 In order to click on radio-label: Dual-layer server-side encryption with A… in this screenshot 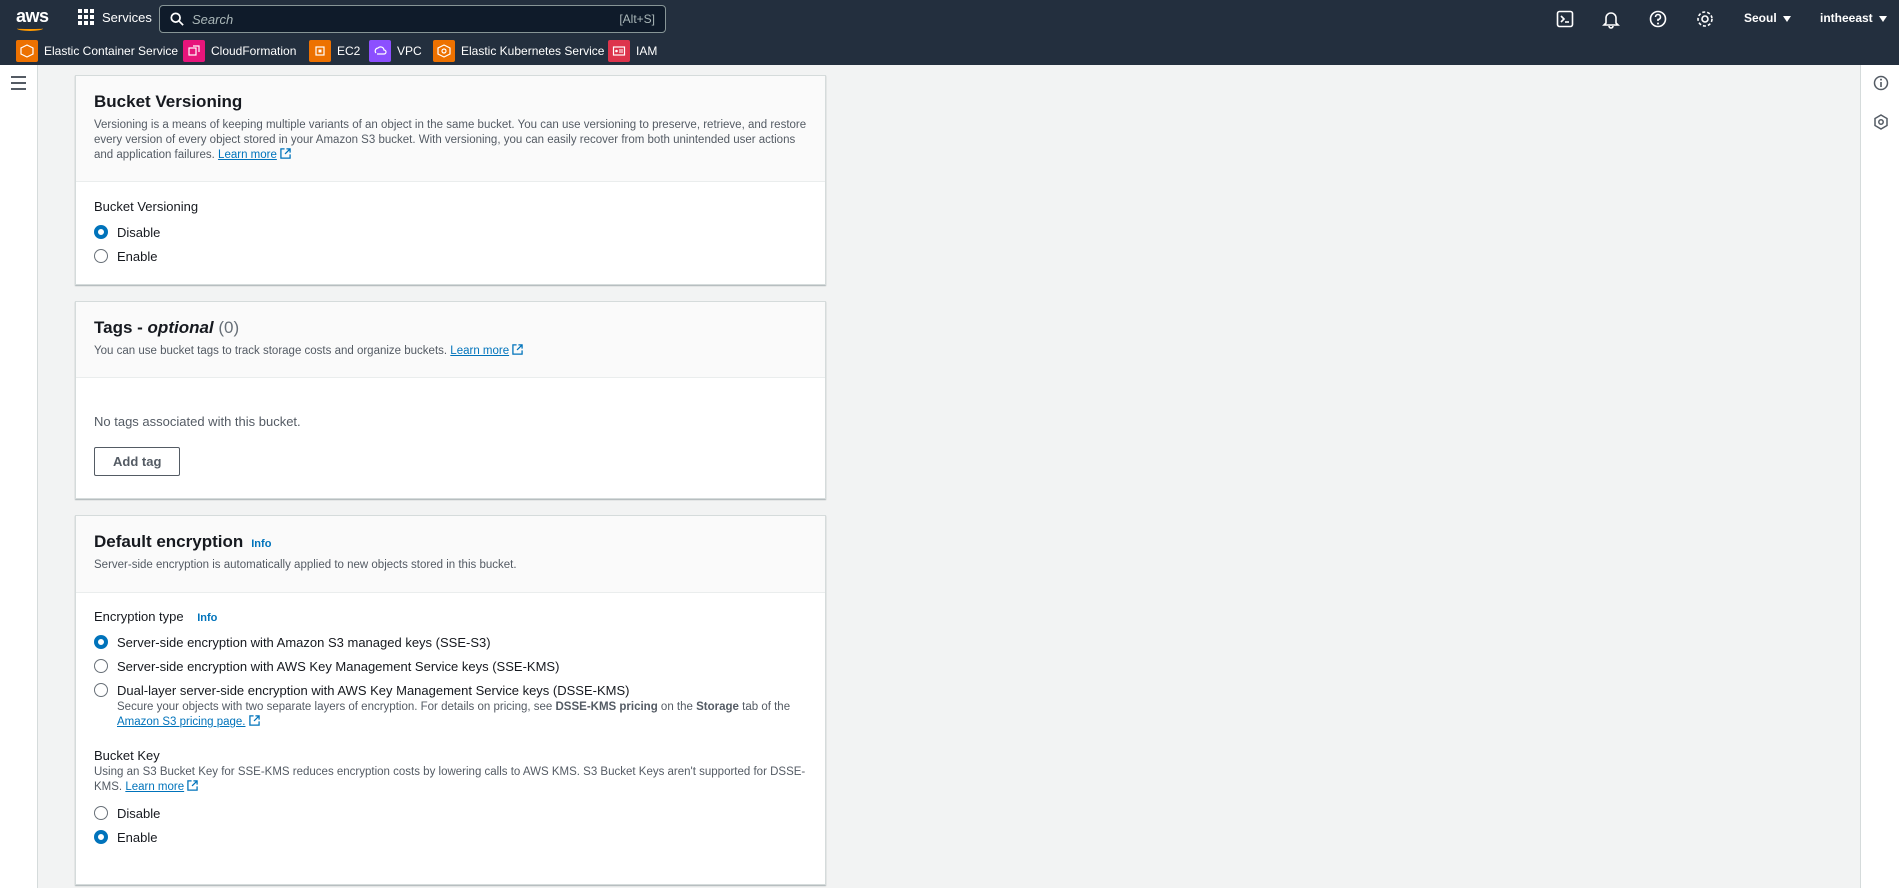, I will do `click(373, 690)`.